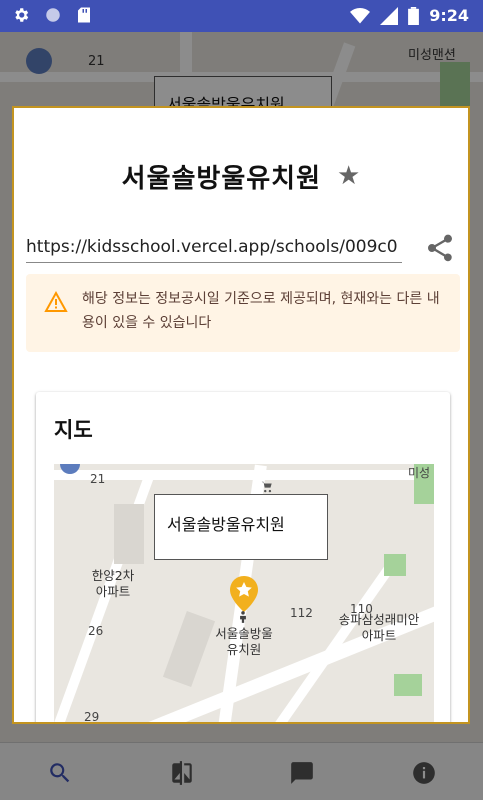 Image resolution: width=483 pixels, height=800 pixels. Describe the element at coordinates (266, 487) in the screenshot. I see `shopping-cart-icon` at that location.